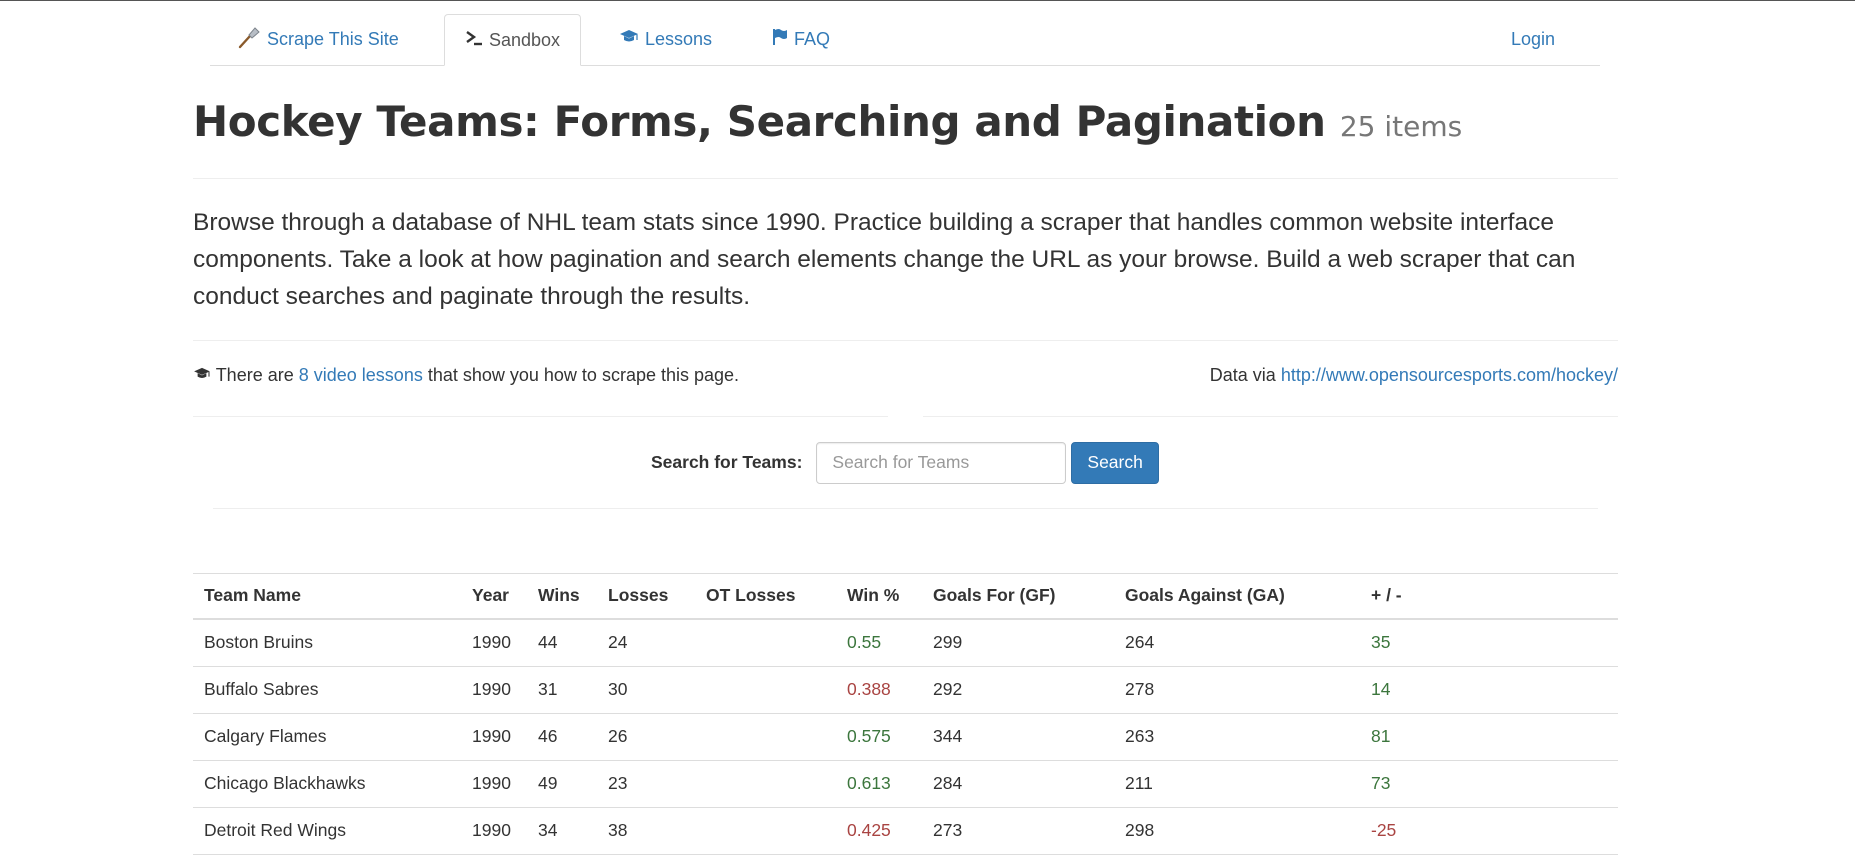  Describe the element at coordinates (1237, 642) in the screenshot. I see `goals-against-cell: 264` at that location.